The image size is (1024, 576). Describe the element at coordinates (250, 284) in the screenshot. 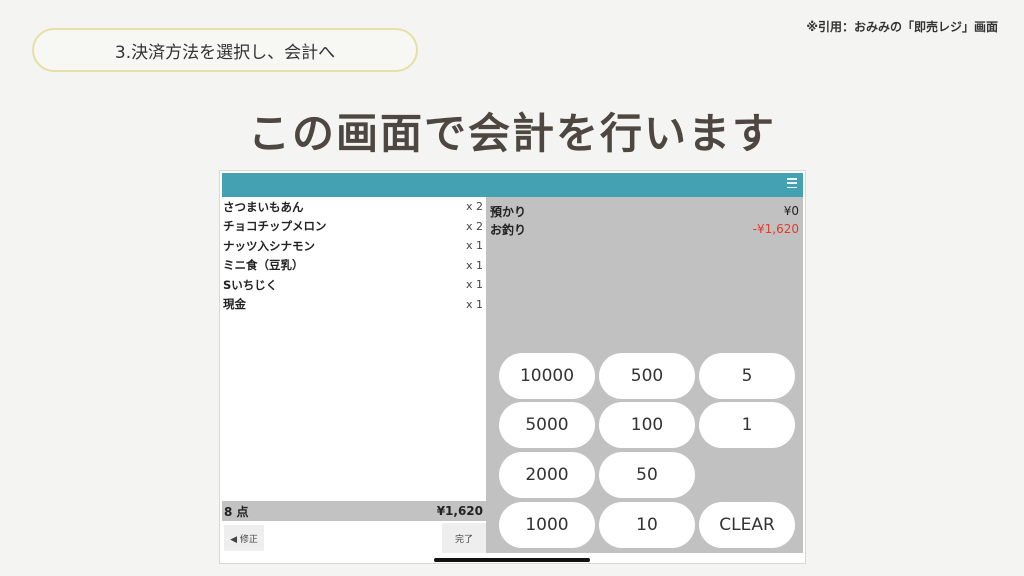

I see `item-name: Sいちじく` at that location.